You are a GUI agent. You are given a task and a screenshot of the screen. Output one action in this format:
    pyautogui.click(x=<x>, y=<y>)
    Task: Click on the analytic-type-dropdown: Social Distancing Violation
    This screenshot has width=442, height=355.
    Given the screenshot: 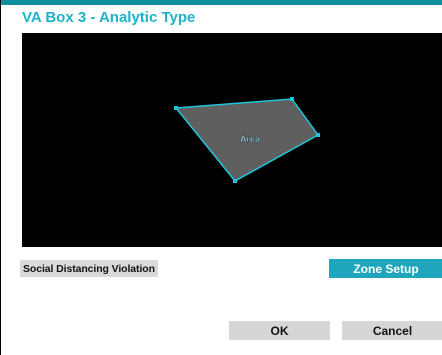 What is the action you would take?
    pyautogui.click(x=89, y=268)
    